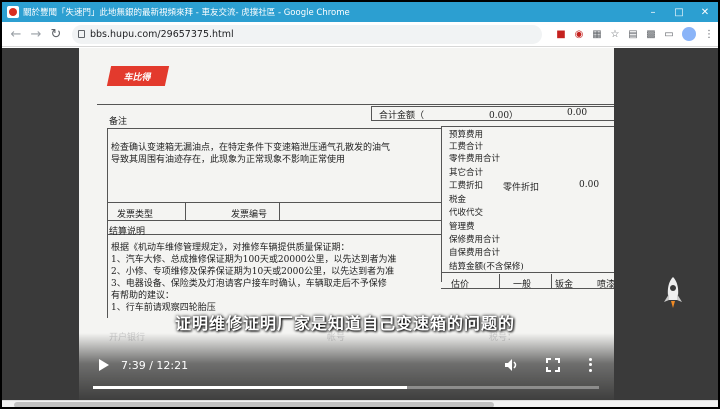 This screenshot has height=409, width=720. What do you see at coordinates (466, 147) in the screenshot?
I see `right-item: 工费合计` at bounding box center [466, 147].